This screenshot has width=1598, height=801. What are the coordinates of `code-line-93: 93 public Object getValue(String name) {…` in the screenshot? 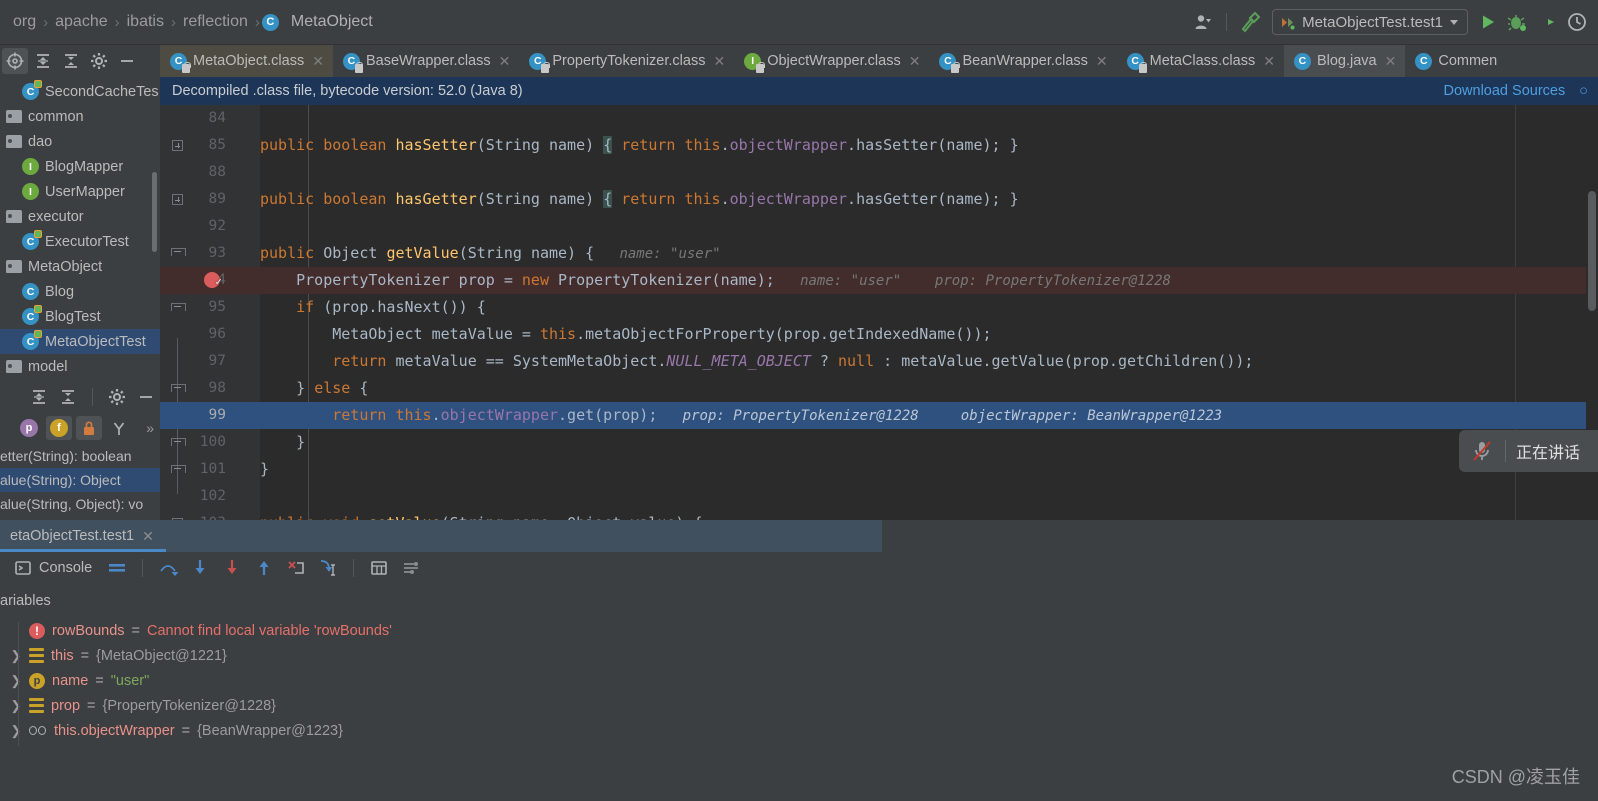 It's located at (879, 253).